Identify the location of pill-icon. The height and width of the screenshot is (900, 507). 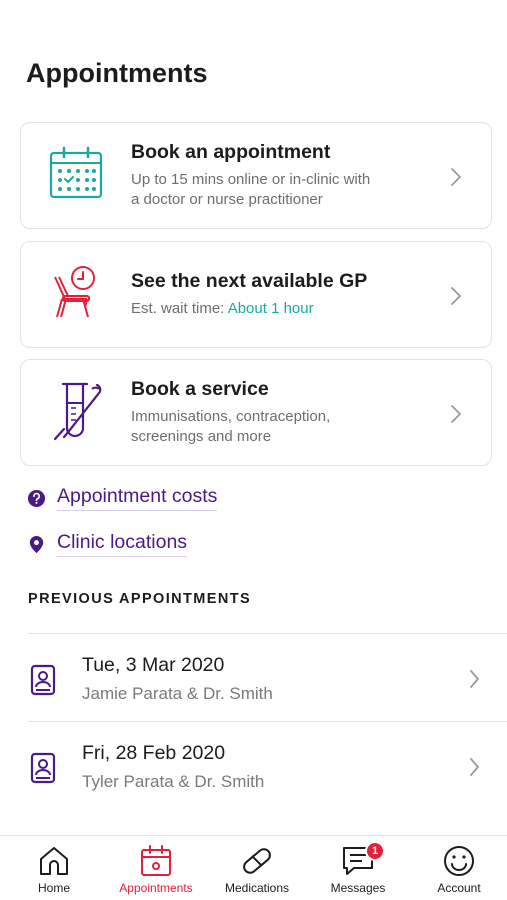
(257, 861).